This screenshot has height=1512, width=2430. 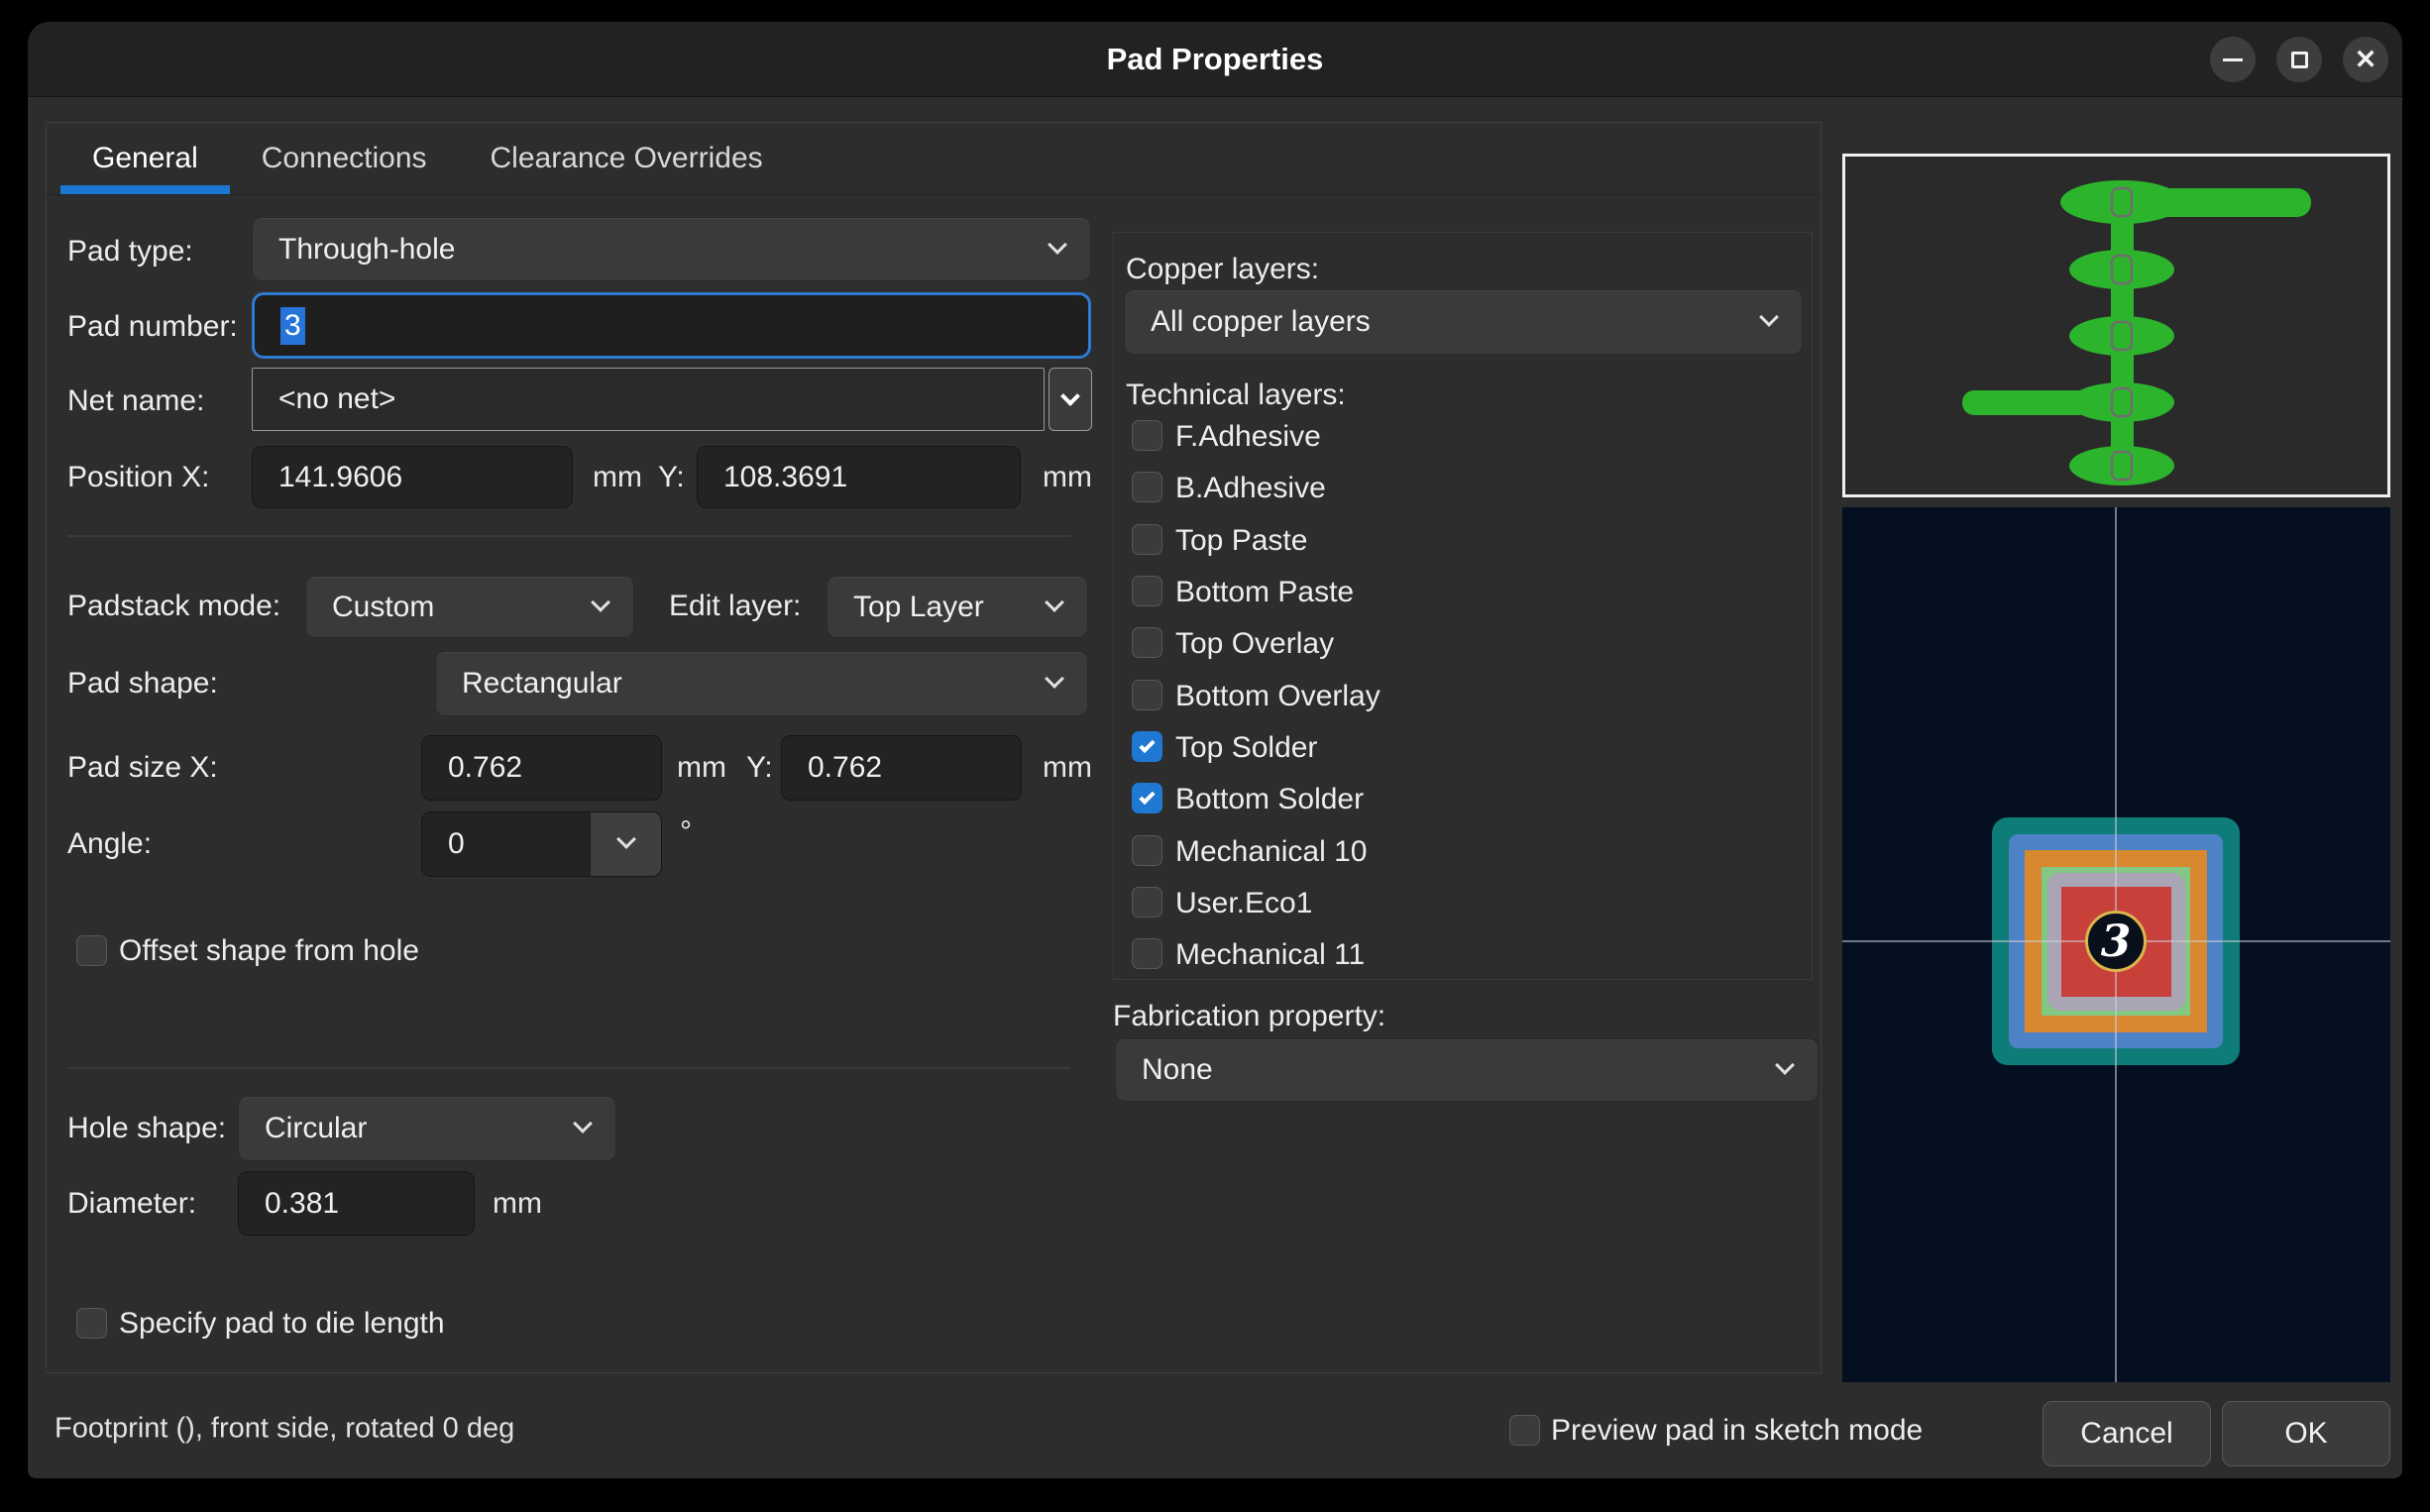 I want to click on maximize-button, so click(x=2299, y=60).